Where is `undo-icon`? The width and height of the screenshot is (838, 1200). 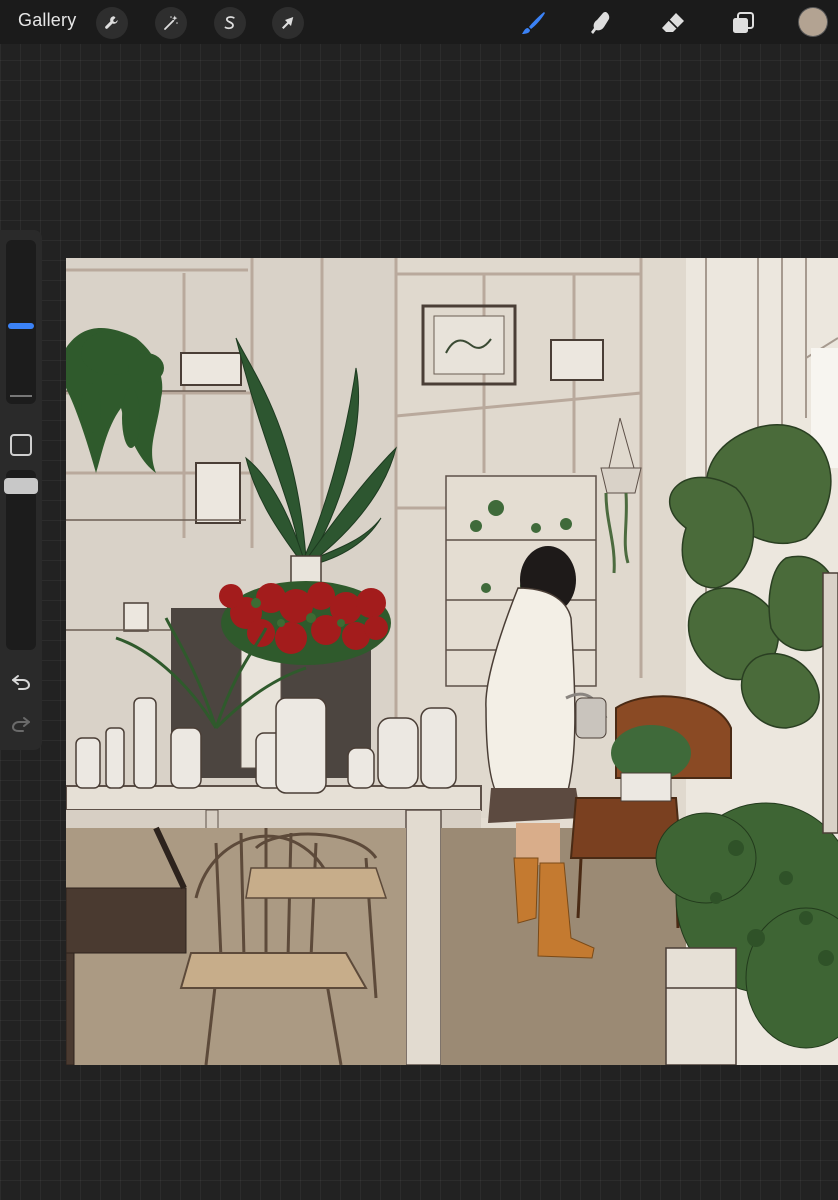 undo-icon is located at coordinates (21, 682).